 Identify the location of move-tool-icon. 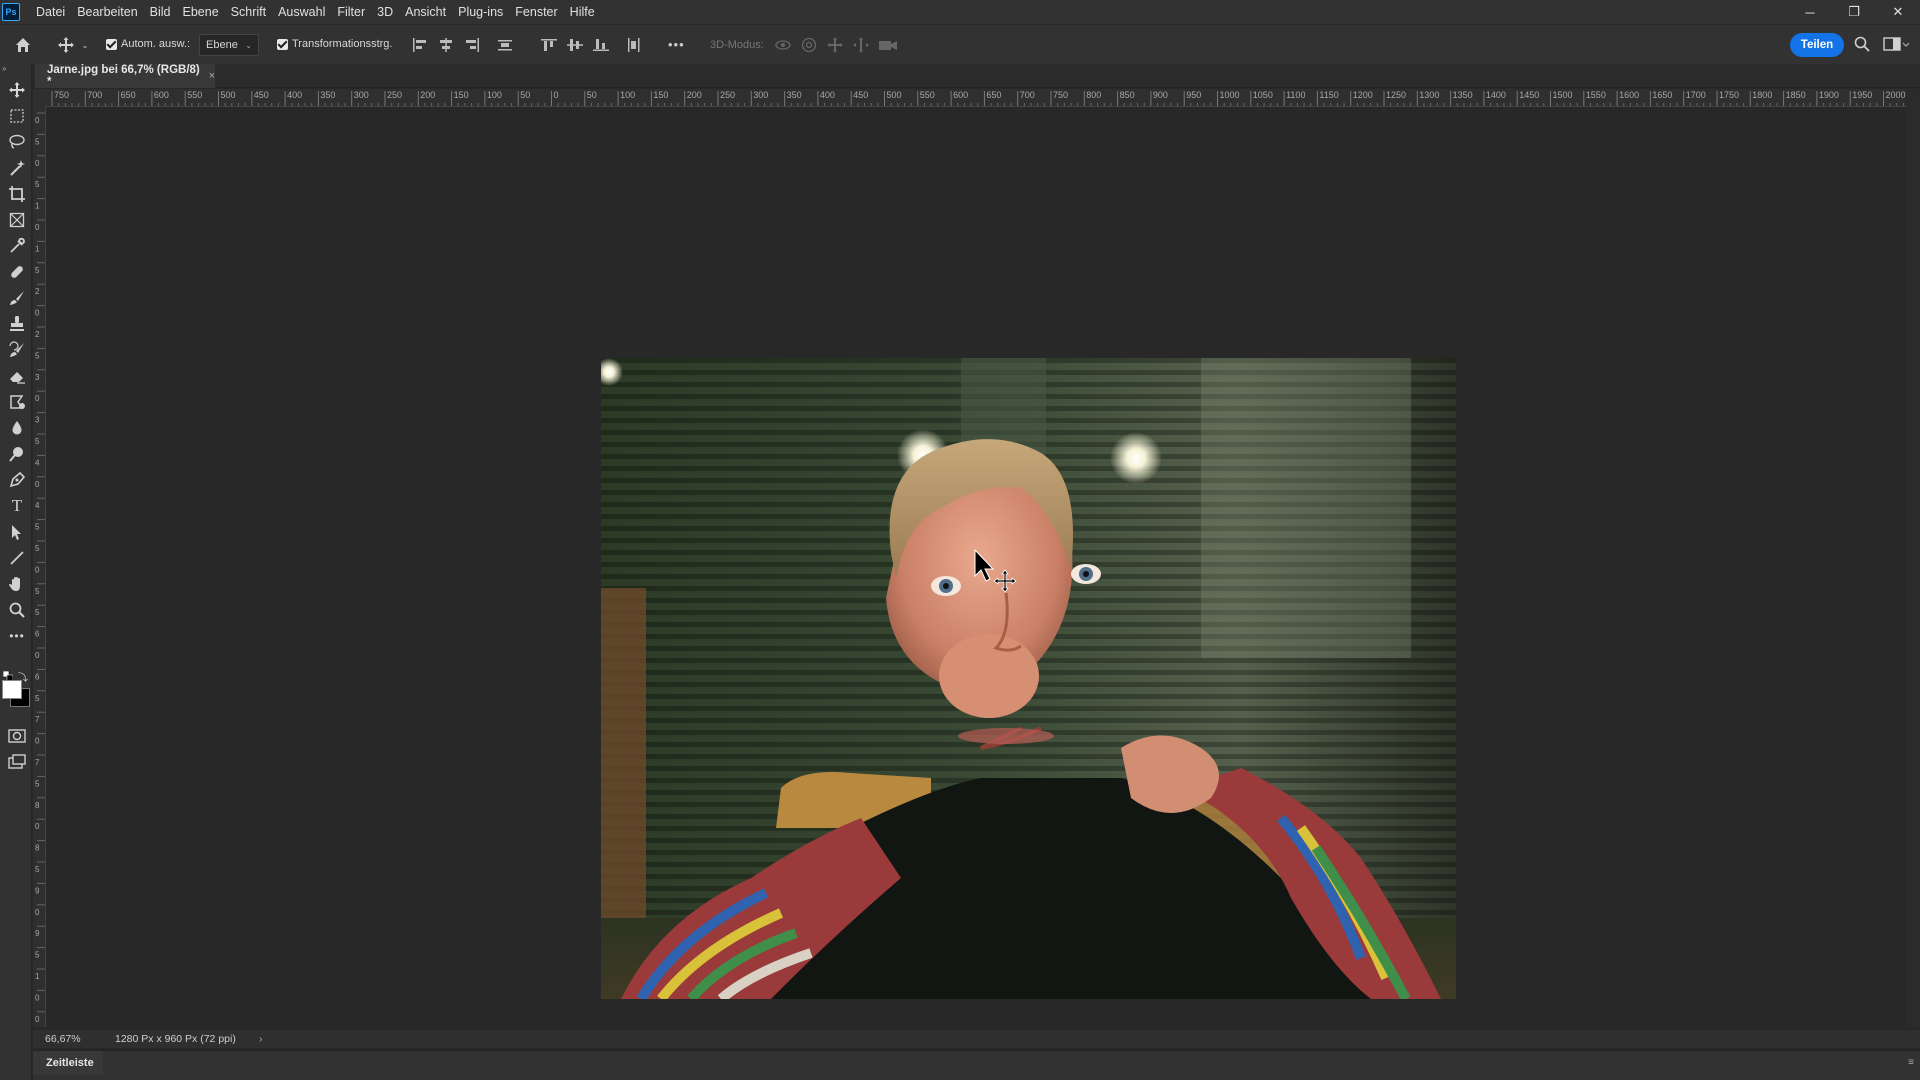
(17, 90).